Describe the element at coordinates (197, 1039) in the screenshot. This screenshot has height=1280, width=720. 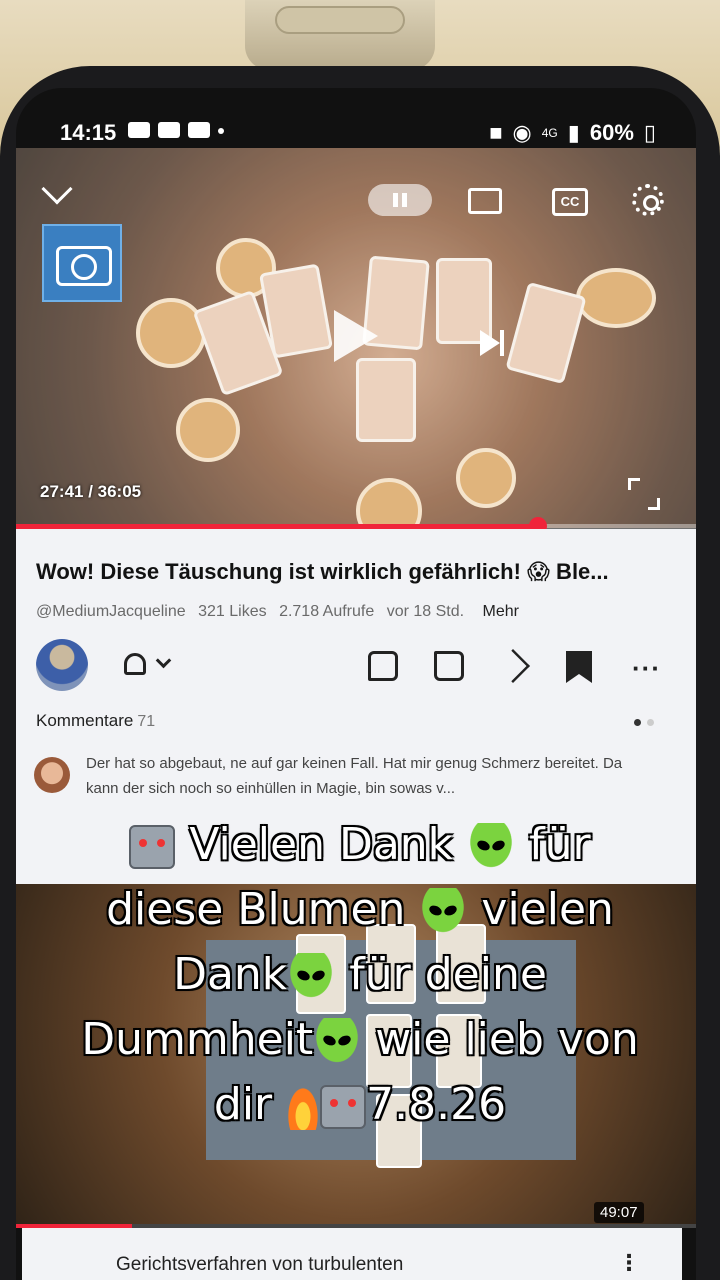
I see `caption-text: Dummheit` at that location.